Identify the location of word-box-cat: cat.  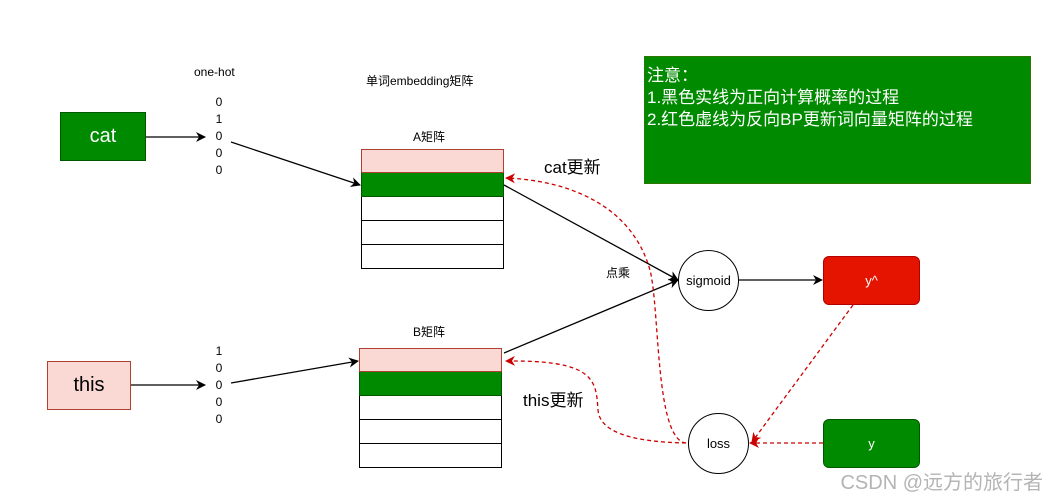
(103, 136).